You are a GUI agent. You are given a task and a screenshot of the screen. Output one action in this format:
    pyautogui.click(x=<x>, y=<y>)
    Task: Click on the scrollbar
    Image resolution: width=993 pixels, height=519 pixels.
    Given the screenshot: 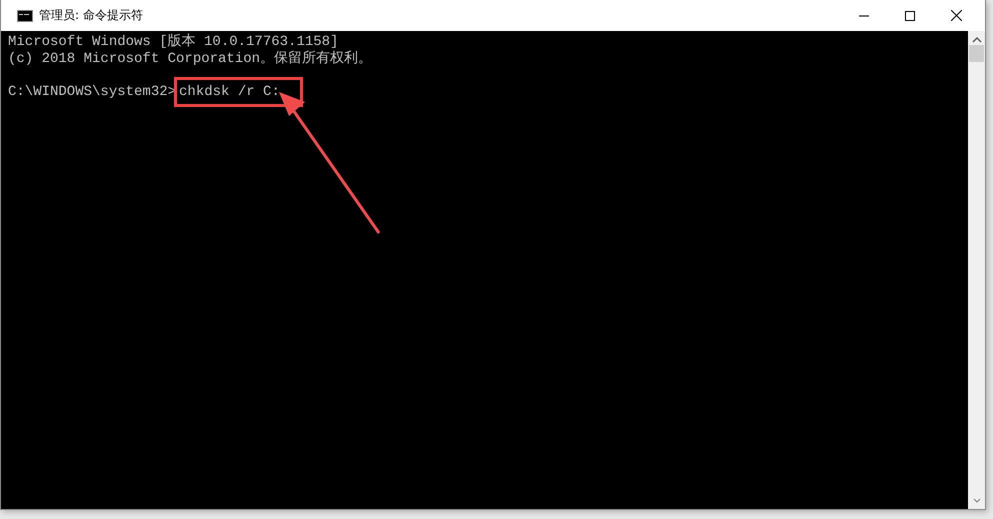 What is the action you would take?
    pyautogui.click(x=976, y=270)
    